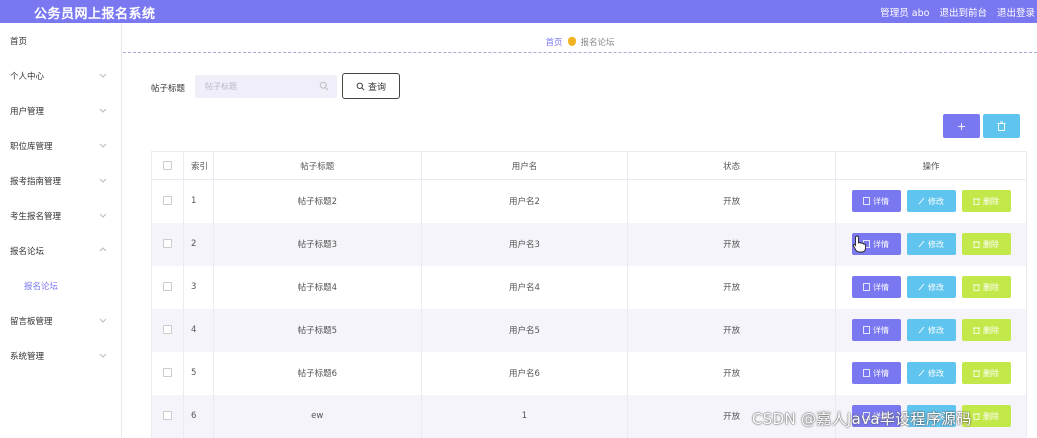 The width and height of the screenshot is (1037, 438). I want to click on table-row: 5 帖子标题6 用户名6 开放 详情 修改 删除, so click(589, 373).